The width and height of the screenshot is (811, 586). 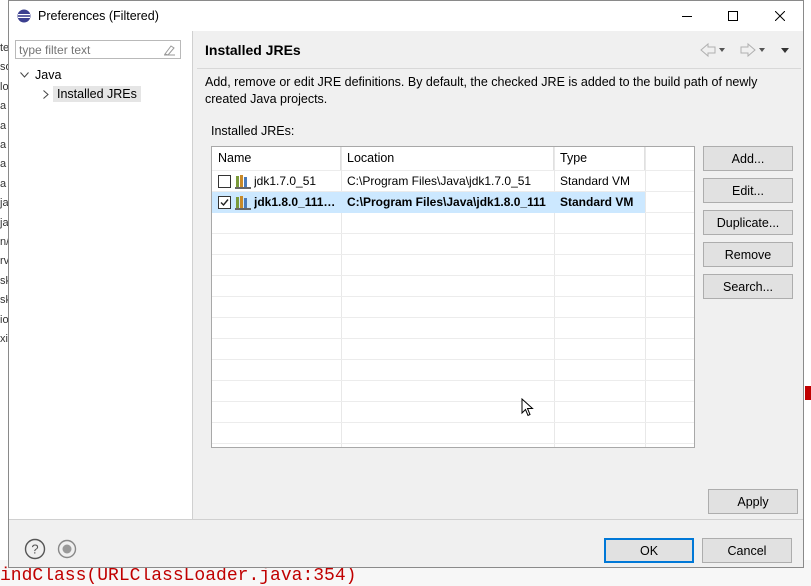 I want to click on mouse-cursor-icon, so click(x=527, y=407).